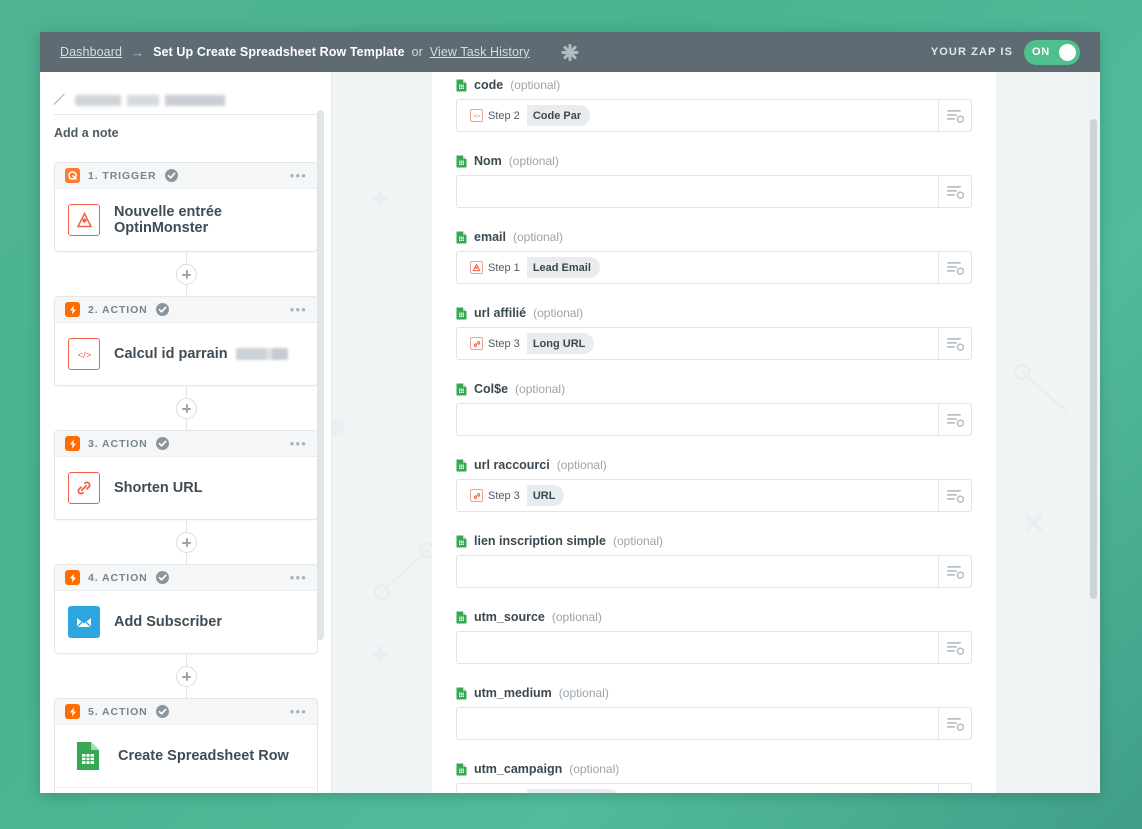 This screenshot has width=1142, height=829. What do you see at coordinates (480, 52) in the screenshot?
I see `view-task-history-link: View Task History` at bounding box center [480, 52].